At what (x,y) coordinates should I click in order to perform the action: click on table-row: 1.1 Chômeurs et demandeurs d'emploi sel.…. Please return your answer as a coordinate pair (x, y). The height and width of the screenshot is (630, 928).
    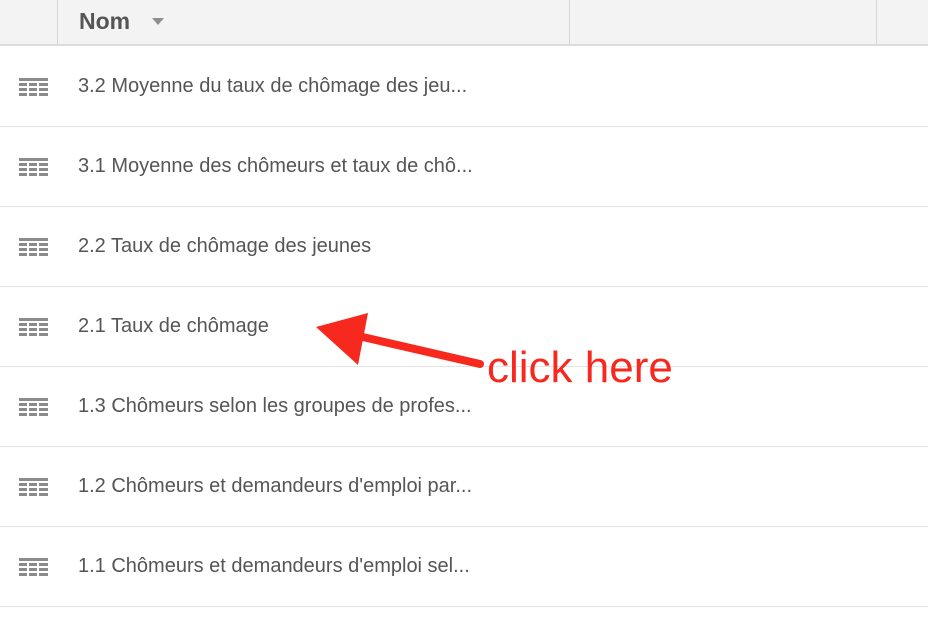
    Looking at the image, I should click on (464, 567).